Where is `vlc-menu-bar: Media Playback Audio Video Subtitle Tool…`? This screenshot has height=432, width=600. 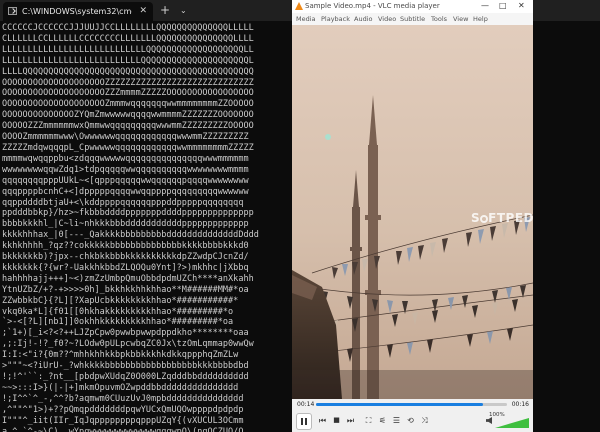 vlc-menu-bar: Media Playback Audio Video Subtitle Tool… is located at coordinates (412, 19).